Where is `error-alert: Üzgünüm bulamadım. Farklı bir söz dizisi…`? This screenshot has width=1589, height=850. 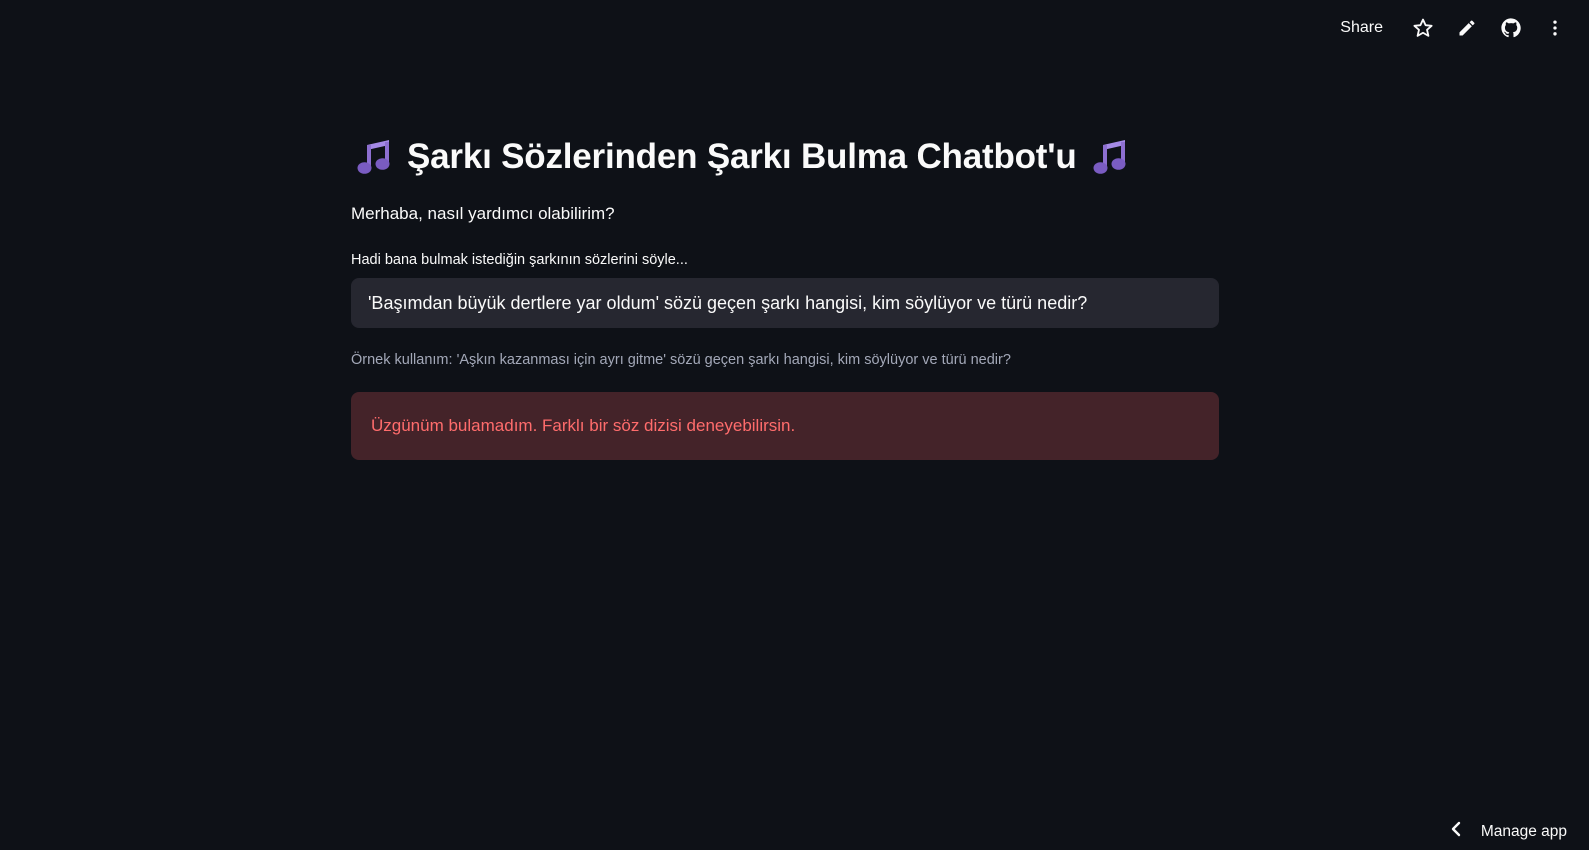
error-alert: Üzgünüm bulamadım. Farklı bir söz dizisi… is located at coordinates (785, 426).